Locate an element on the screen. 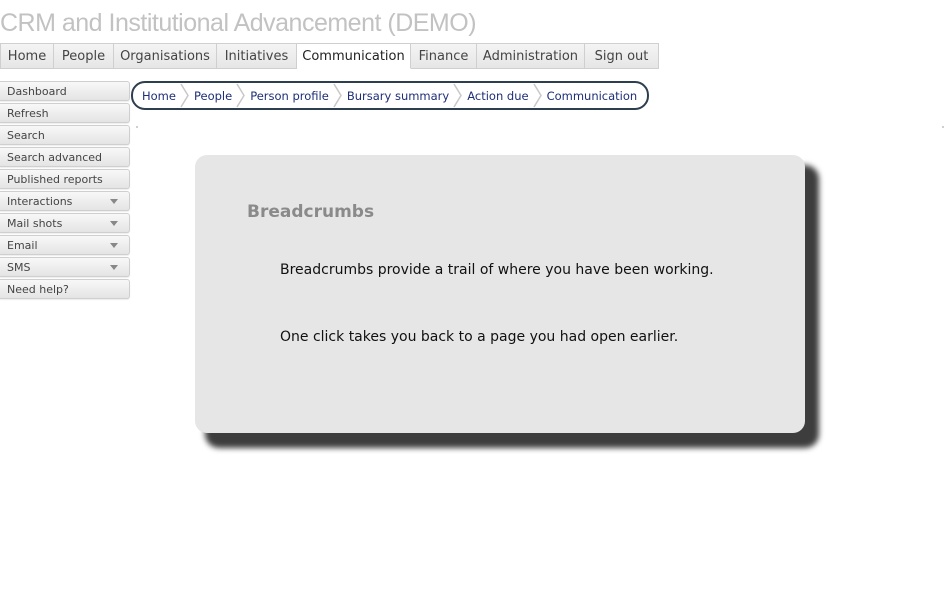 The width and height of the screenshot is (945, 605). app-title: CRM and Institutional Advancement (DEMO) is located at coordinates (238, 23).